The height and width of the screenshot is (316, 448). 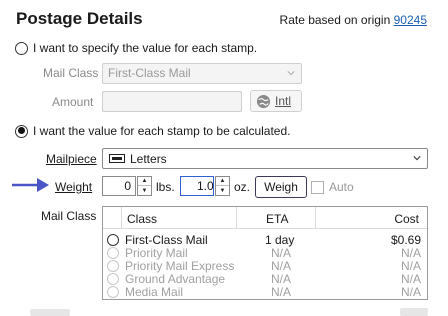 What do you see at coordinates (119, 186) in the screenshot?
I see `lbs-input: 0` at bounding box center [119, 186].